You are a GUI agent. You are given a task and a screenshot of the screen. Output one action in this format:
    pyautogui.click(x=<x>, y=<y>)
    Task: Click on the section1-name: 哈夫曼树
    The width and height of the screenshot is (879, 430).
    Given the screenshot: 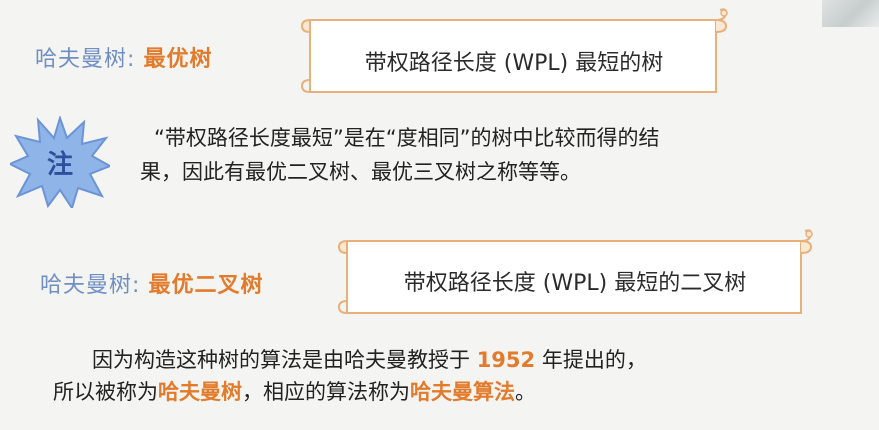 What is the action you would take?
    pyautogui.click(x=81, y=59)
    